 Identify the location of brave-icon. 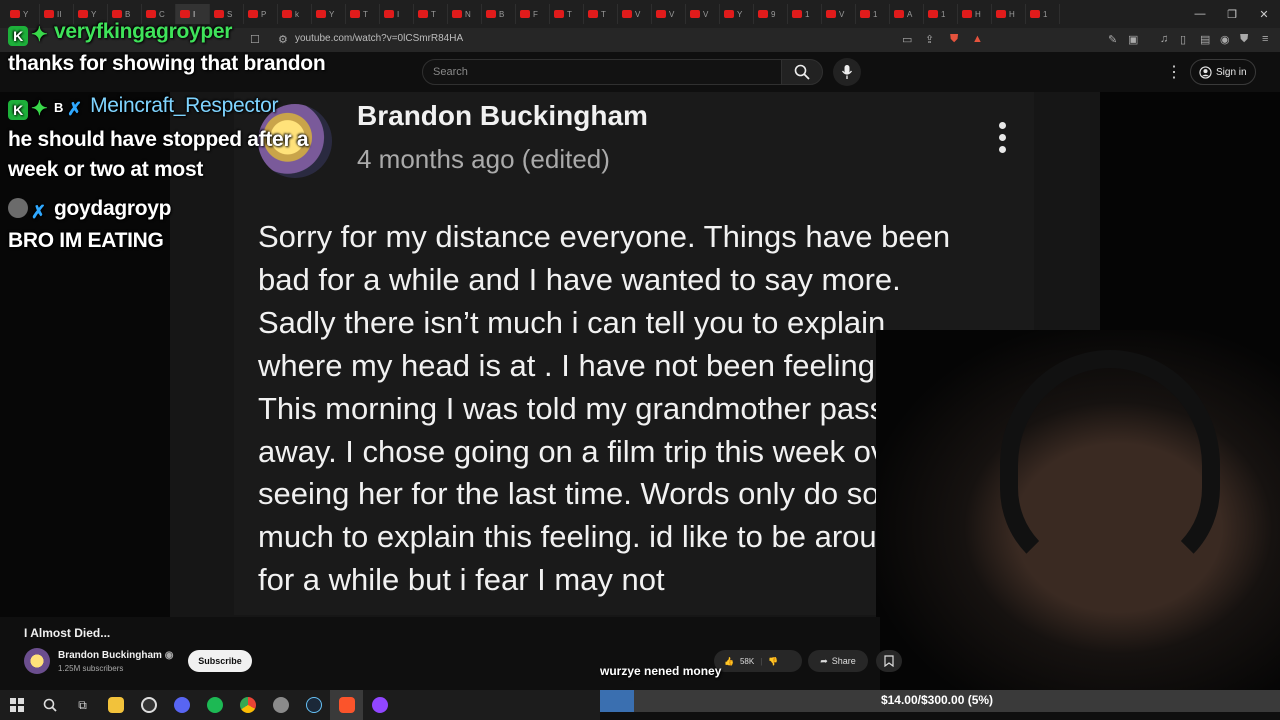
(346, 705).